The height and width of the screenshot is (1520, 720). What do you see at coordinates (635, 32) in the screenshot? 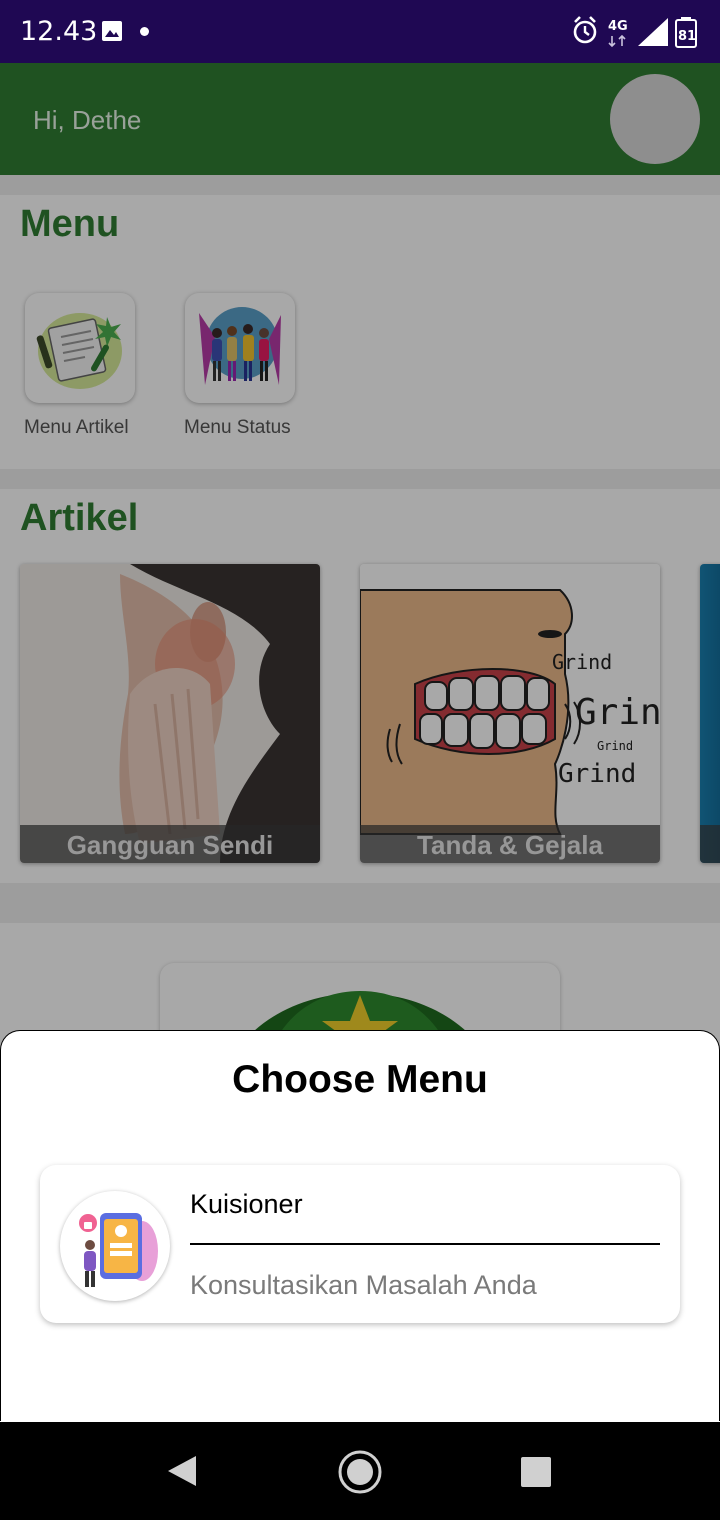
I see `status-icons: 4G 81` at bounding box center [635, 32].